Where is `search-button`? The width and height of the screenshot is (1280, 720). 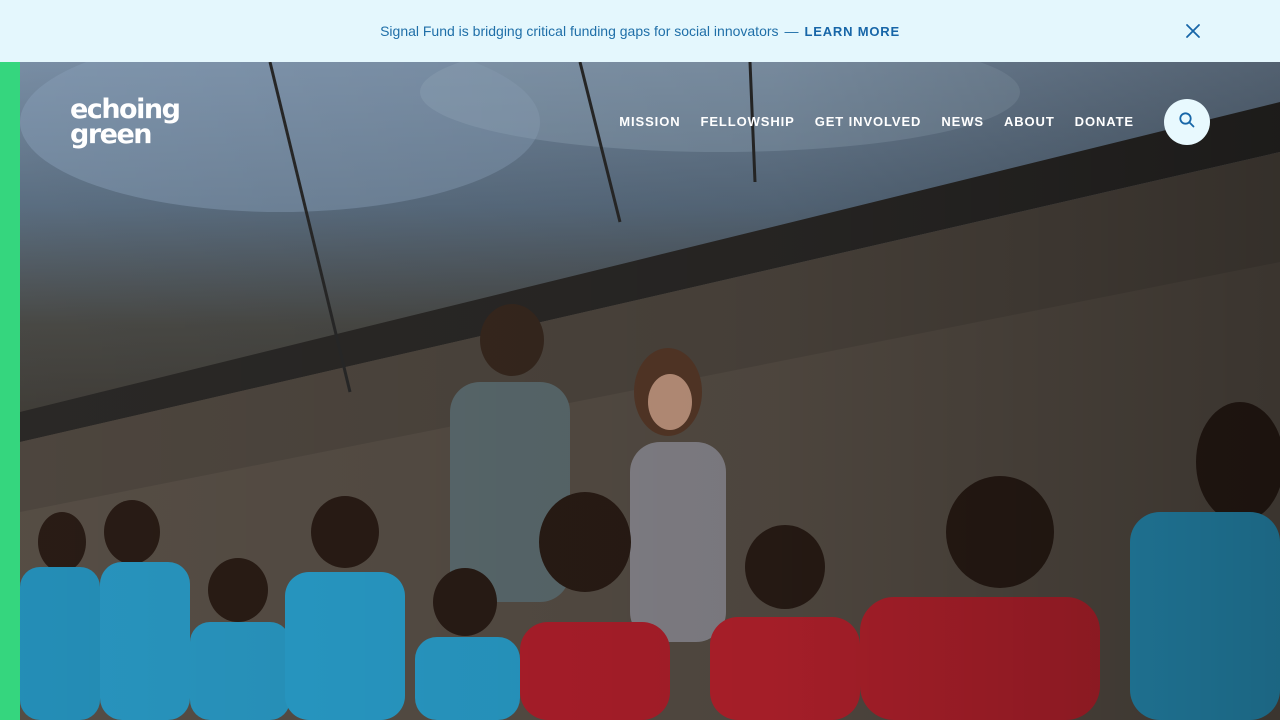
search-button is located at coordinates (1187, 122).